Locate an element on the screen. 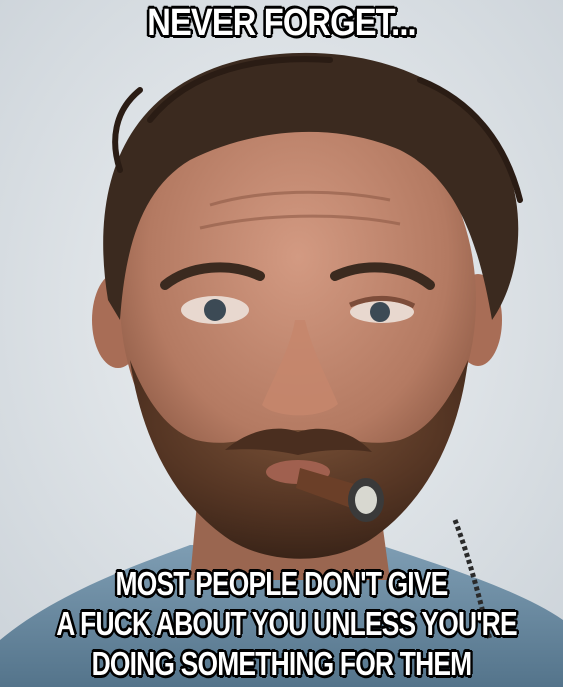 The image size is (563, 687). left-iris is located at coordinates (215, 310).